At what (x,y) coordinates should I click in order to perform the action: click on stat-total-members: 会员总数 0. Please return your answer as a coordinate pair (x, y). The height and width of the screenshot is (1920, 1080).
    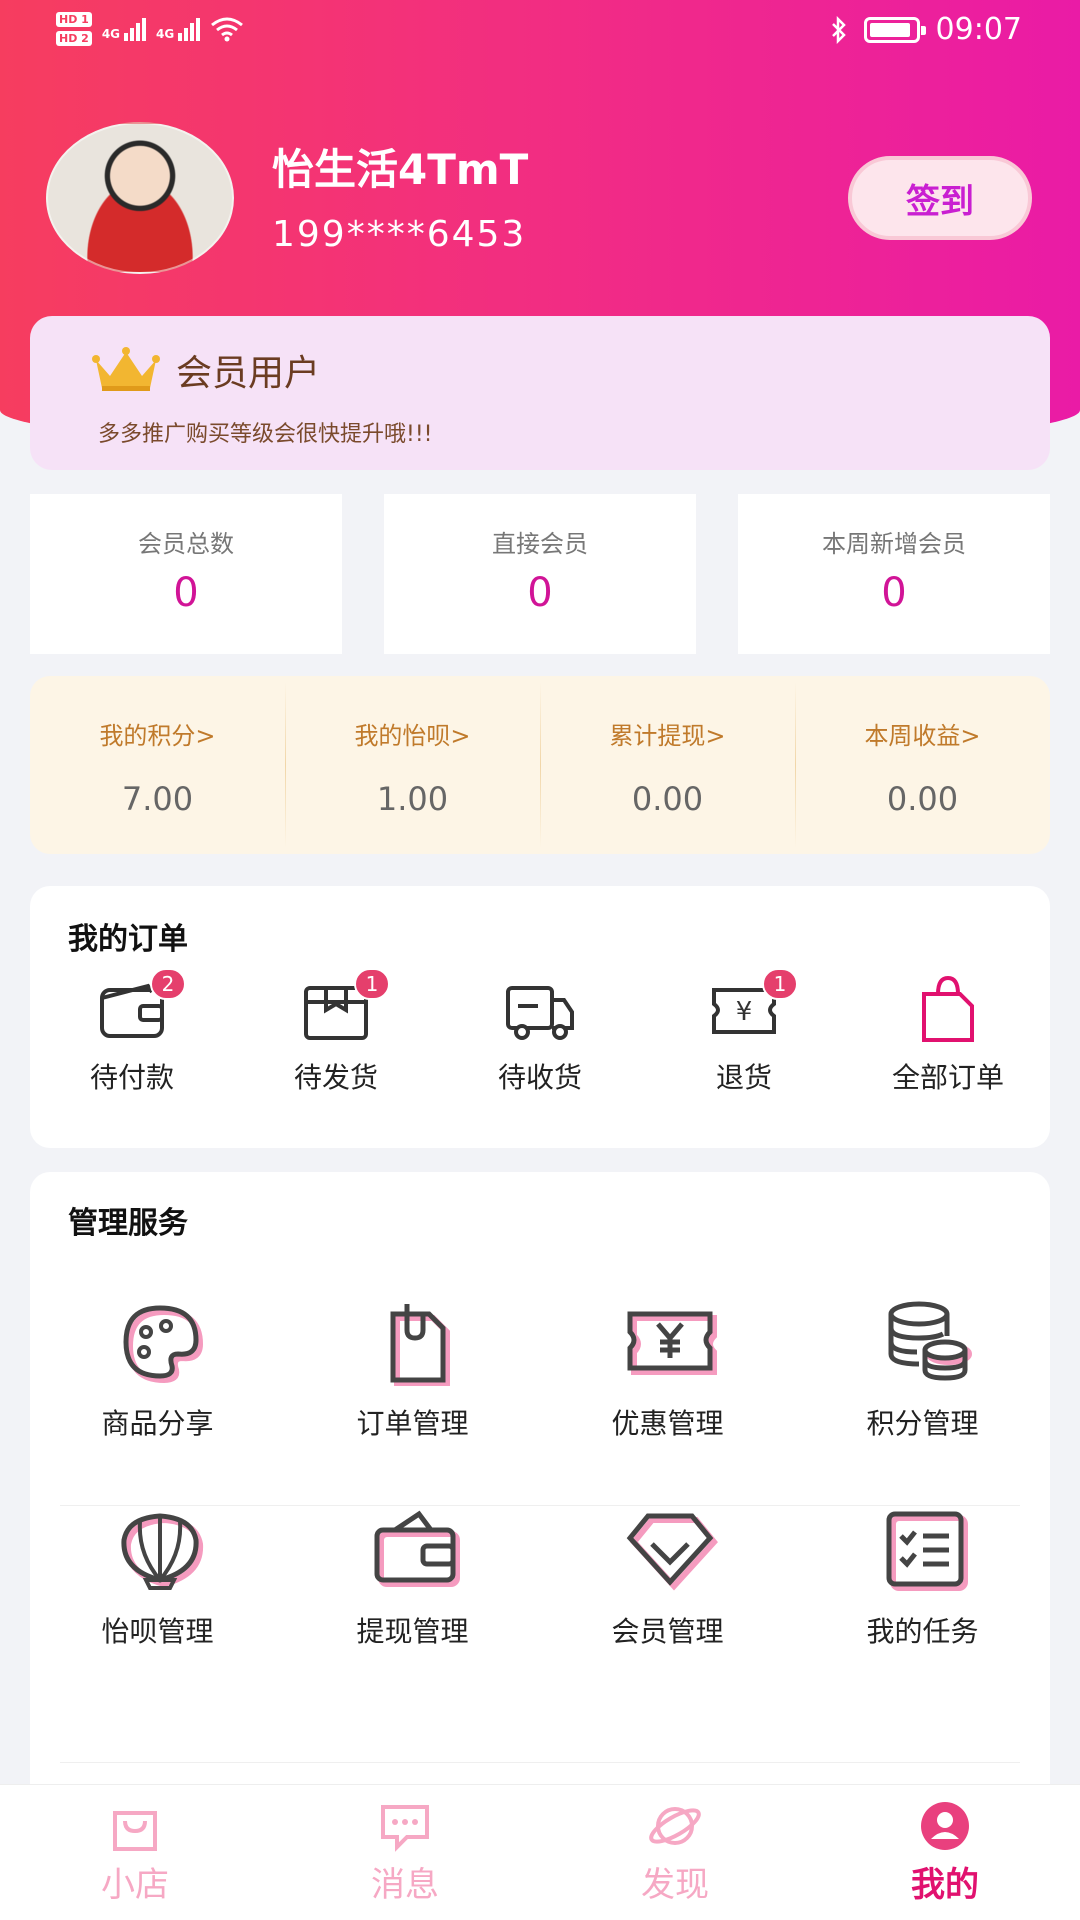
    Looking at the image, I should click on (186, 574).